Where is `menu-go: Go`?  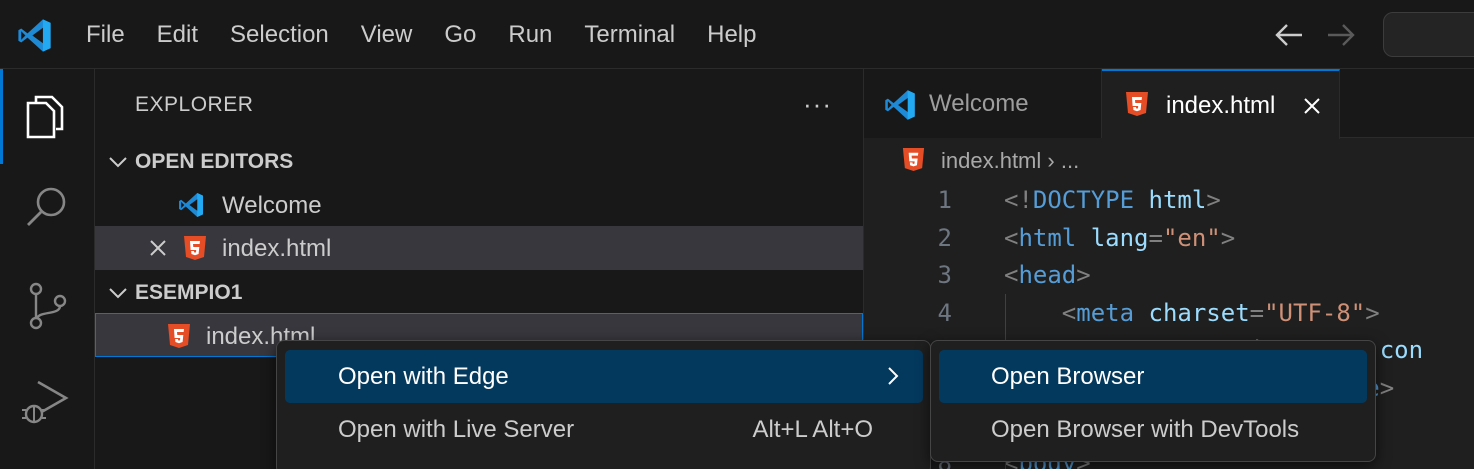
menu-go: Go is located at coordinates (460, 34).